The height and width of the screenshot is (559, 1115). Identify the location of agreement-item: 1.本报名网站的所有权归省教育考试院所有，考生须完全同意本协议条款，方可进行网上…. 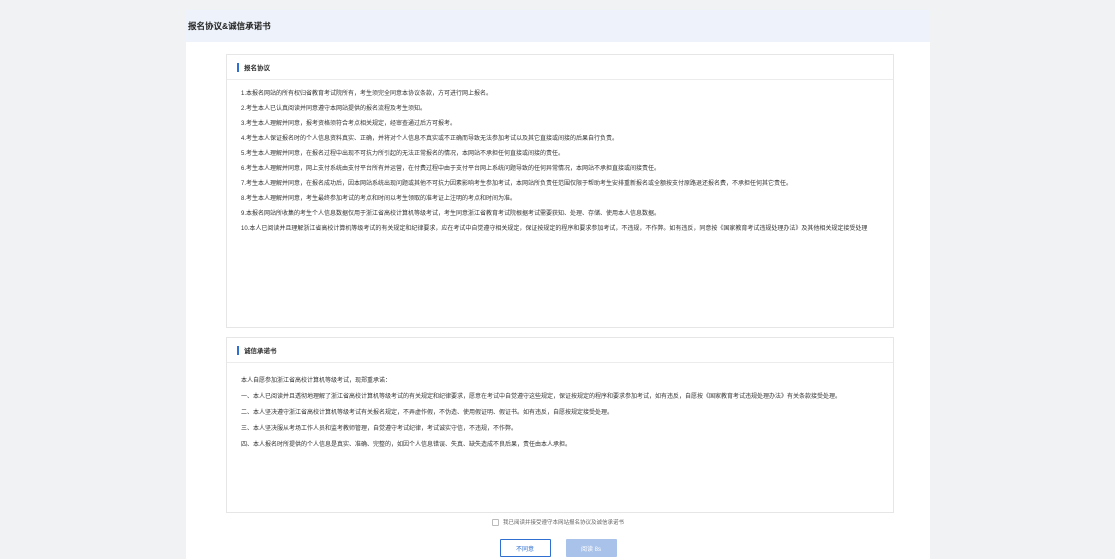
(367, 94).